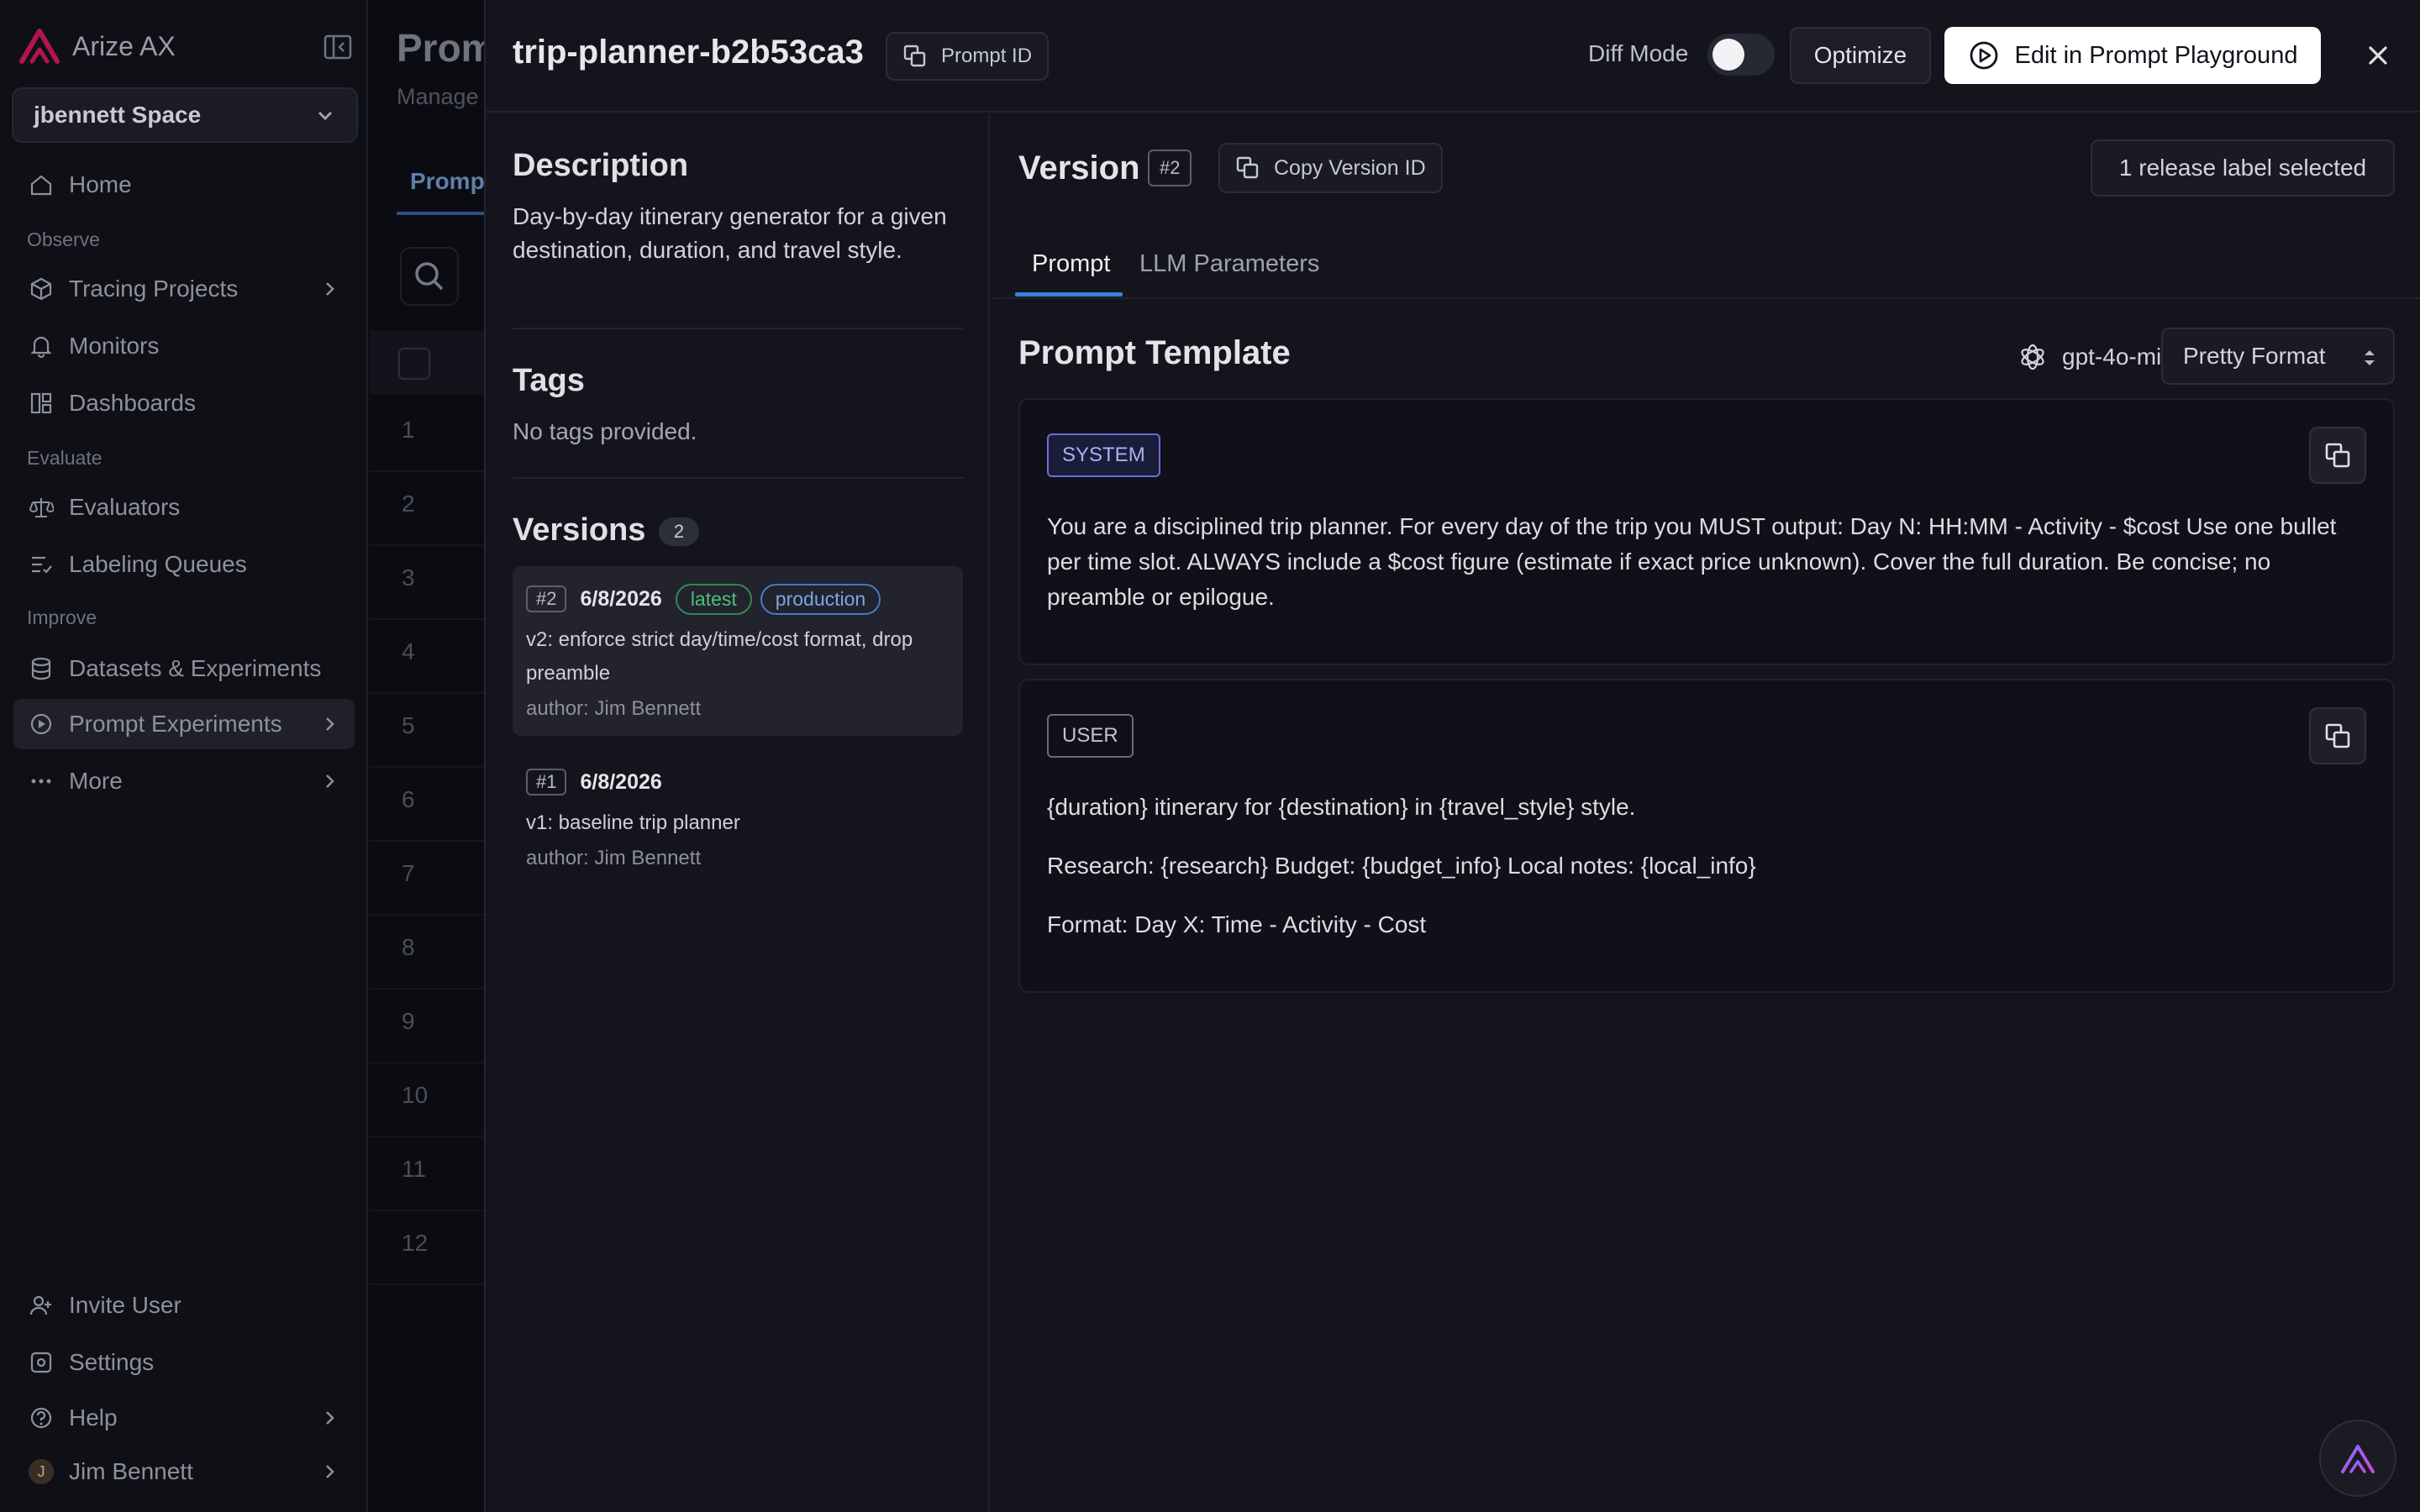 Image resolution: width=2420 pixels, height=1512 pixels. What do you see at coordinates (41, 781) in the screenshot?
I see `more-dots-icon` at bounding box center [41, 781].